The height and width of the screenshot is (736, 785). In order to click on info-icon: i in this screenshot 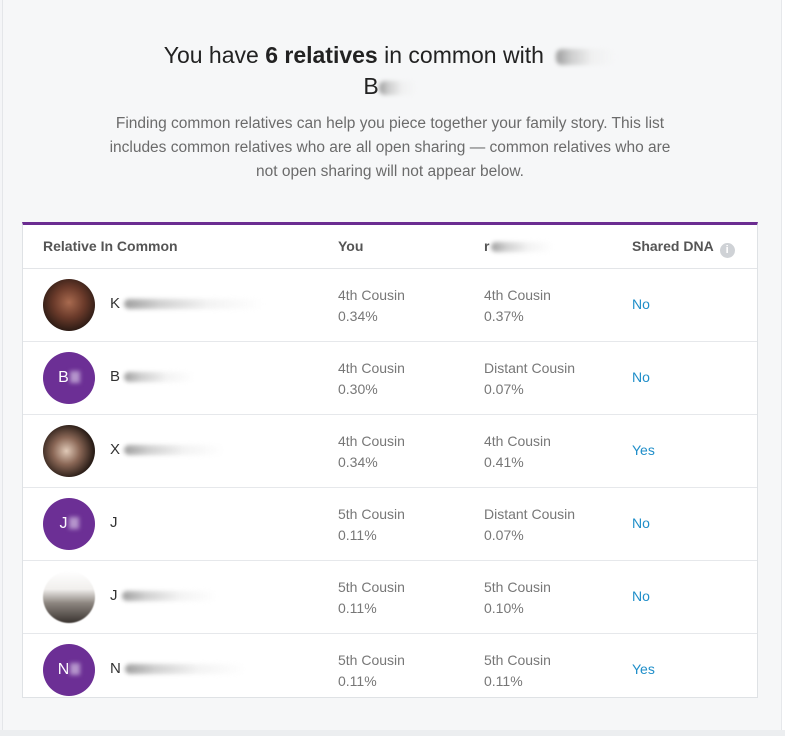, I will do `click(727, 250)`.